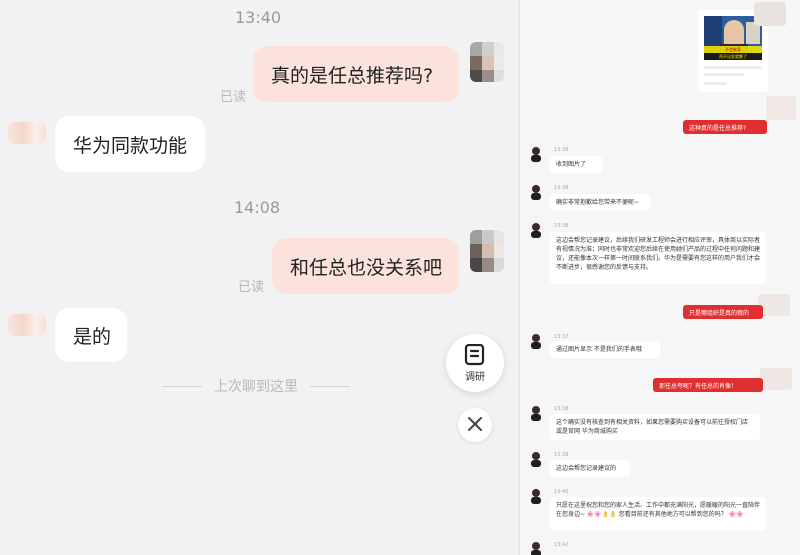 This screenshot has height=555, width=800. What do you see at coordinates (561, 492) in the screenshot?
I see `message-time: 13:40` at bounding box center [561, 492].